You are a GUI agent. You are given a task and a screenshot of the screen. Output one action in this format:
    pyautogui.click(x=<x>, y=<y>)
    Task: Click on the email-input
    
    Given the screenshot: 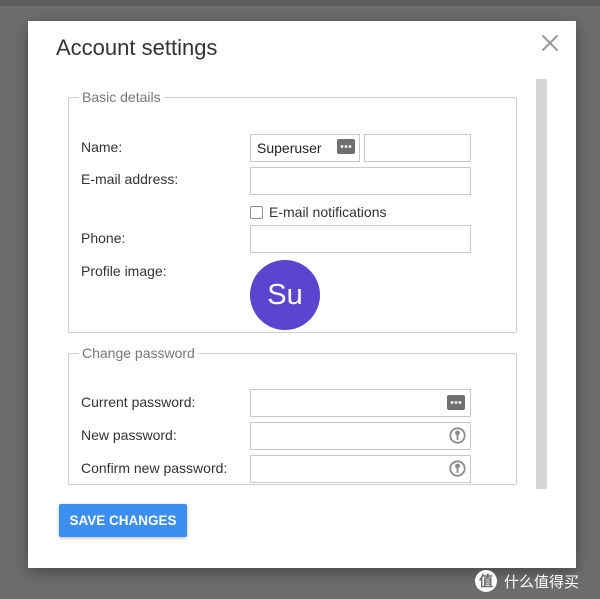 What is the action you would take?
    pyautogui.click(x=360, y=181)
    